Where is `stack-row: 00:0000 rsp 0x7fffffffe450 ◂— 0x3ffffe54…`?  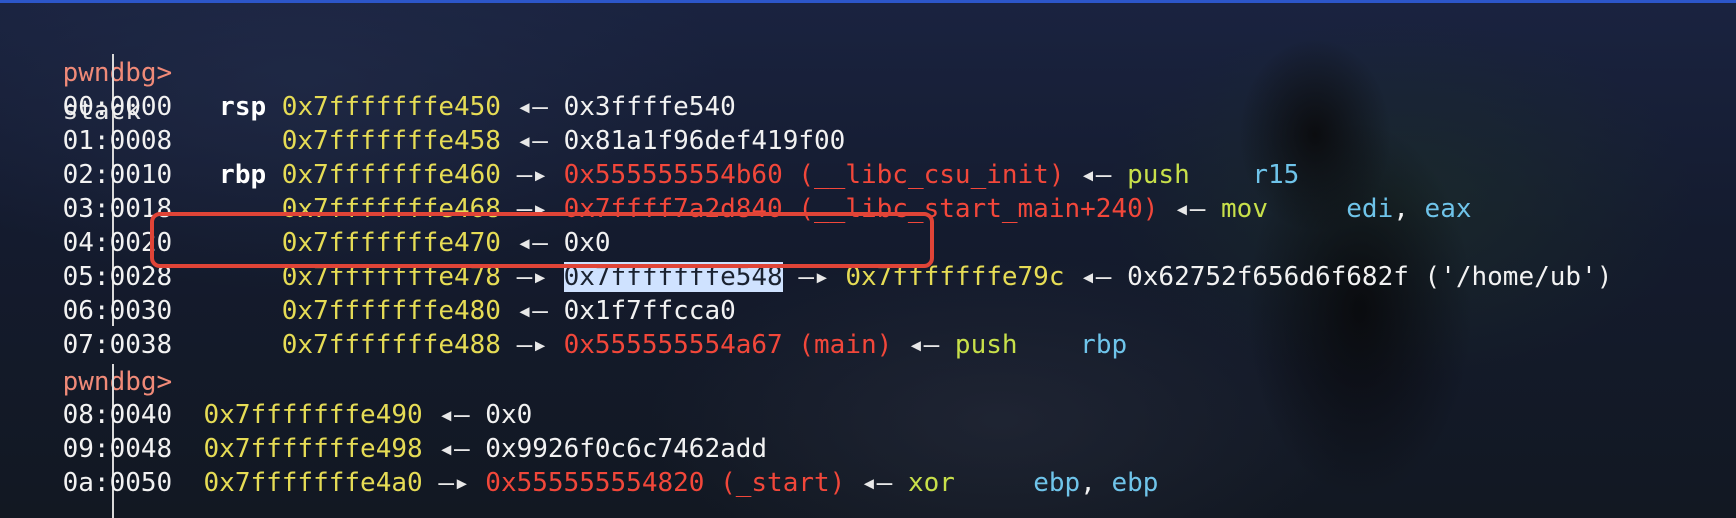 stack-row: 00:0000 rsp 0x7fffffffe450 ◂— 0x3ffffe54… is located at coordinates (368, 86).